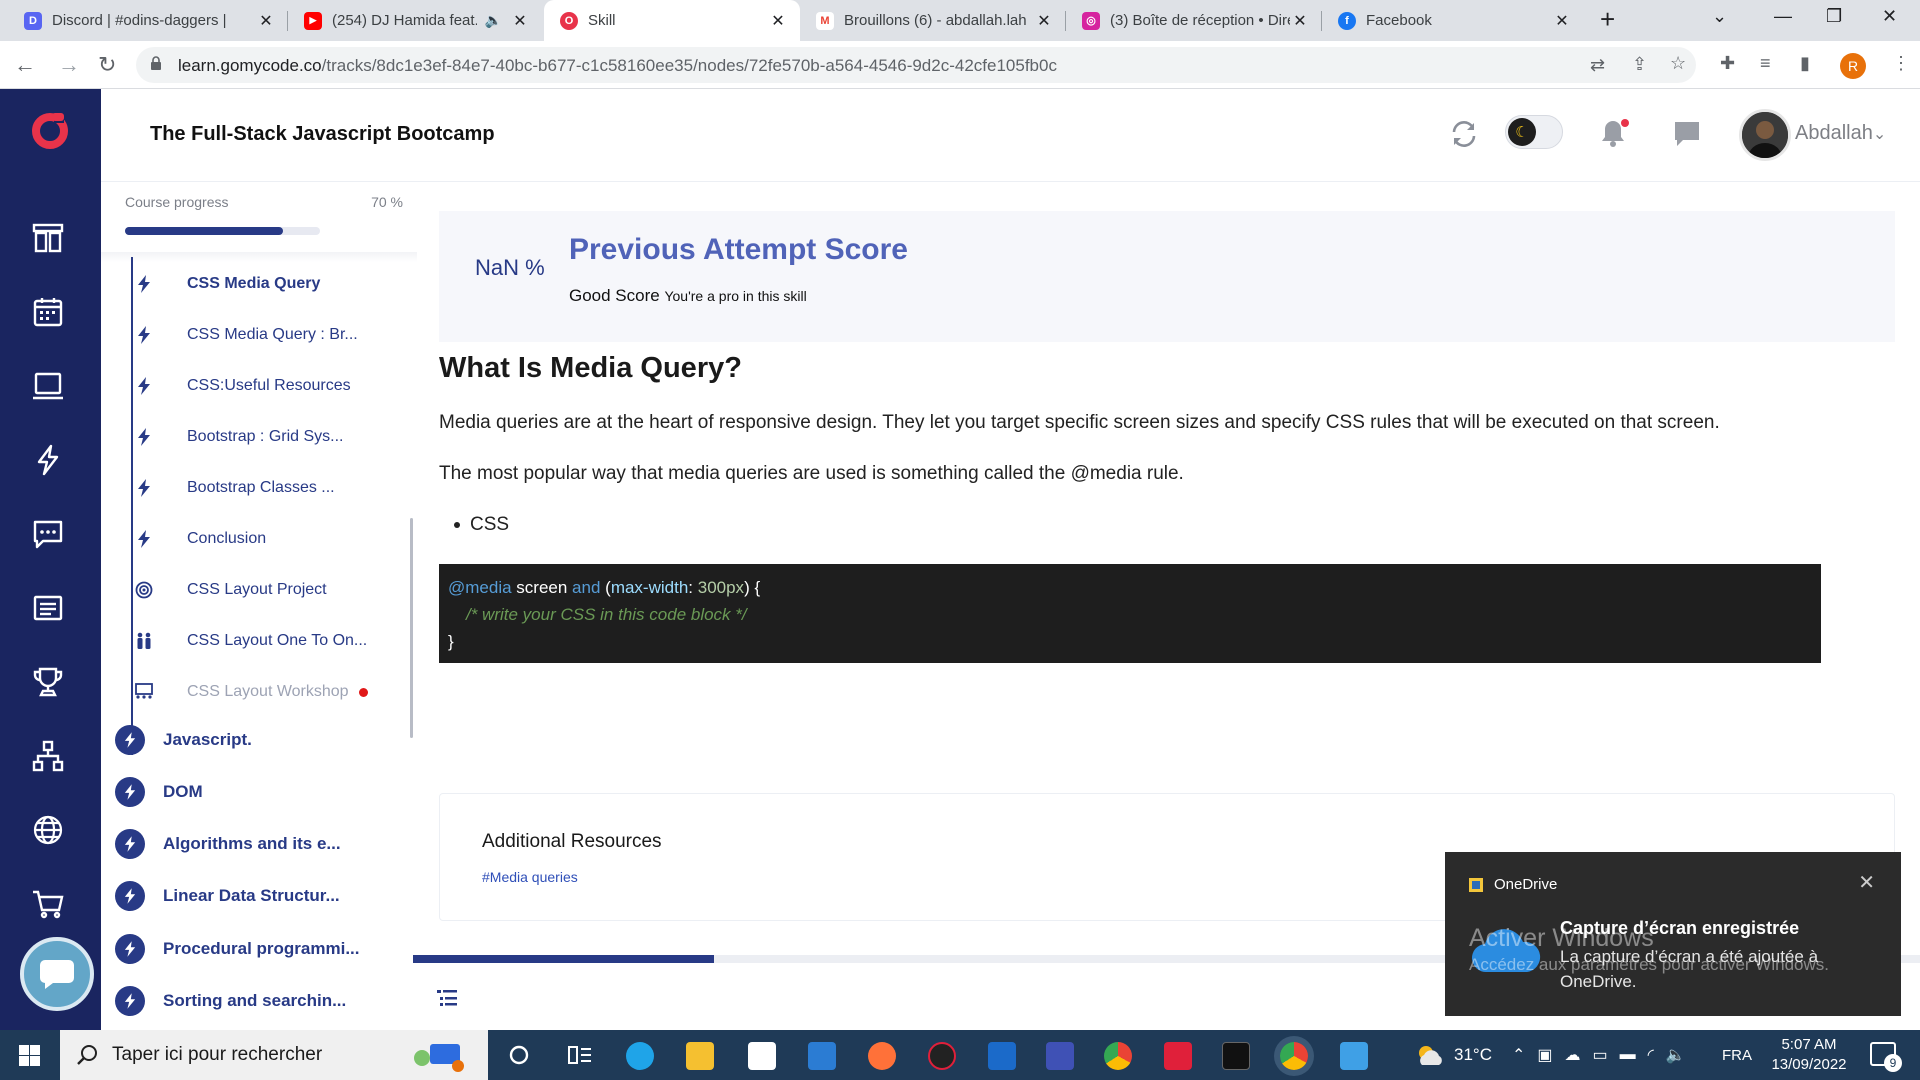  What do you see at coordinates (156, 63) in the screenshot?
I see `lock-icon` at bounding box center [156, 63].